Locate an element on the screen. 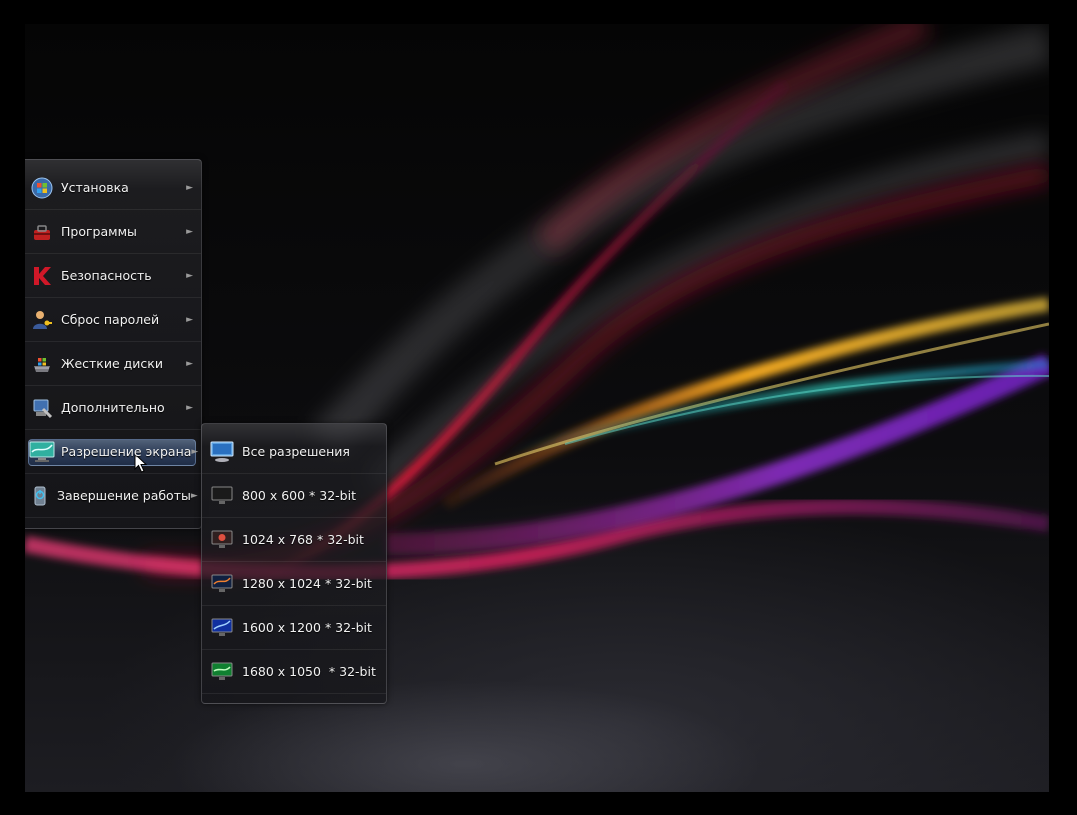 The image size is (1077, 815). menu-item-programs: Программы ► is located at coordinates (113, 232).